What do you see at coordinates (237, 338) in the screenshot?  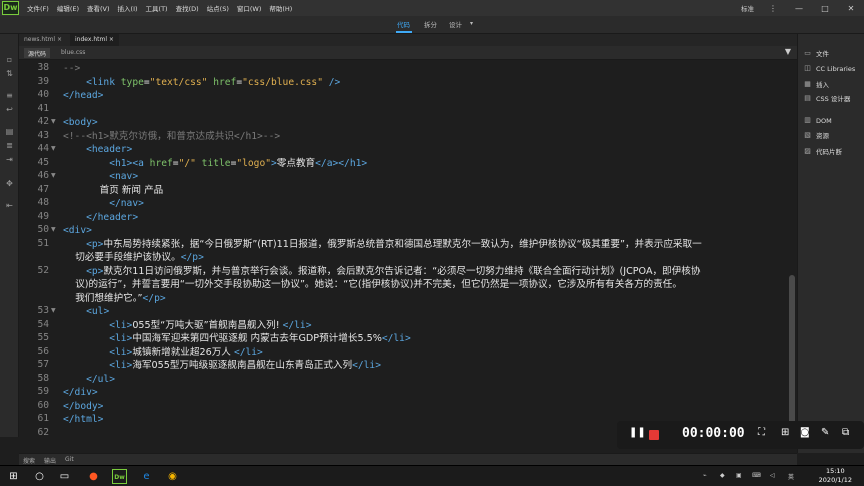 I see `code-line: <li>中国海军迎来第四代驱逐舰 内蒙古去年GDP预计增长5.5%</li>` at bounding box center [237, 338].